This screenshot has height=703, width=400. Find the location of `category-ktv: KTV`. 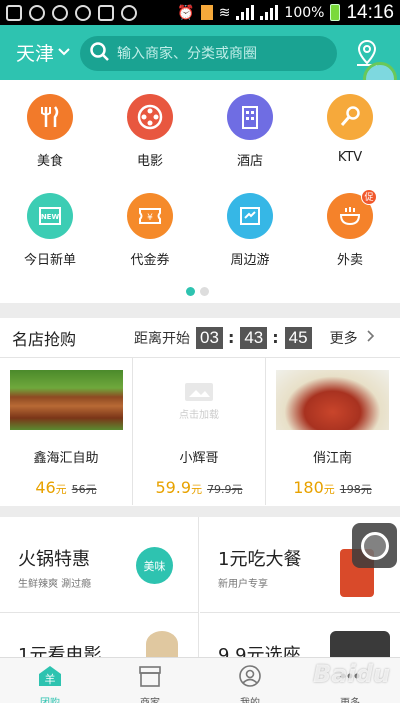

category-ktv: KTV is located at coordinates (350, 129).